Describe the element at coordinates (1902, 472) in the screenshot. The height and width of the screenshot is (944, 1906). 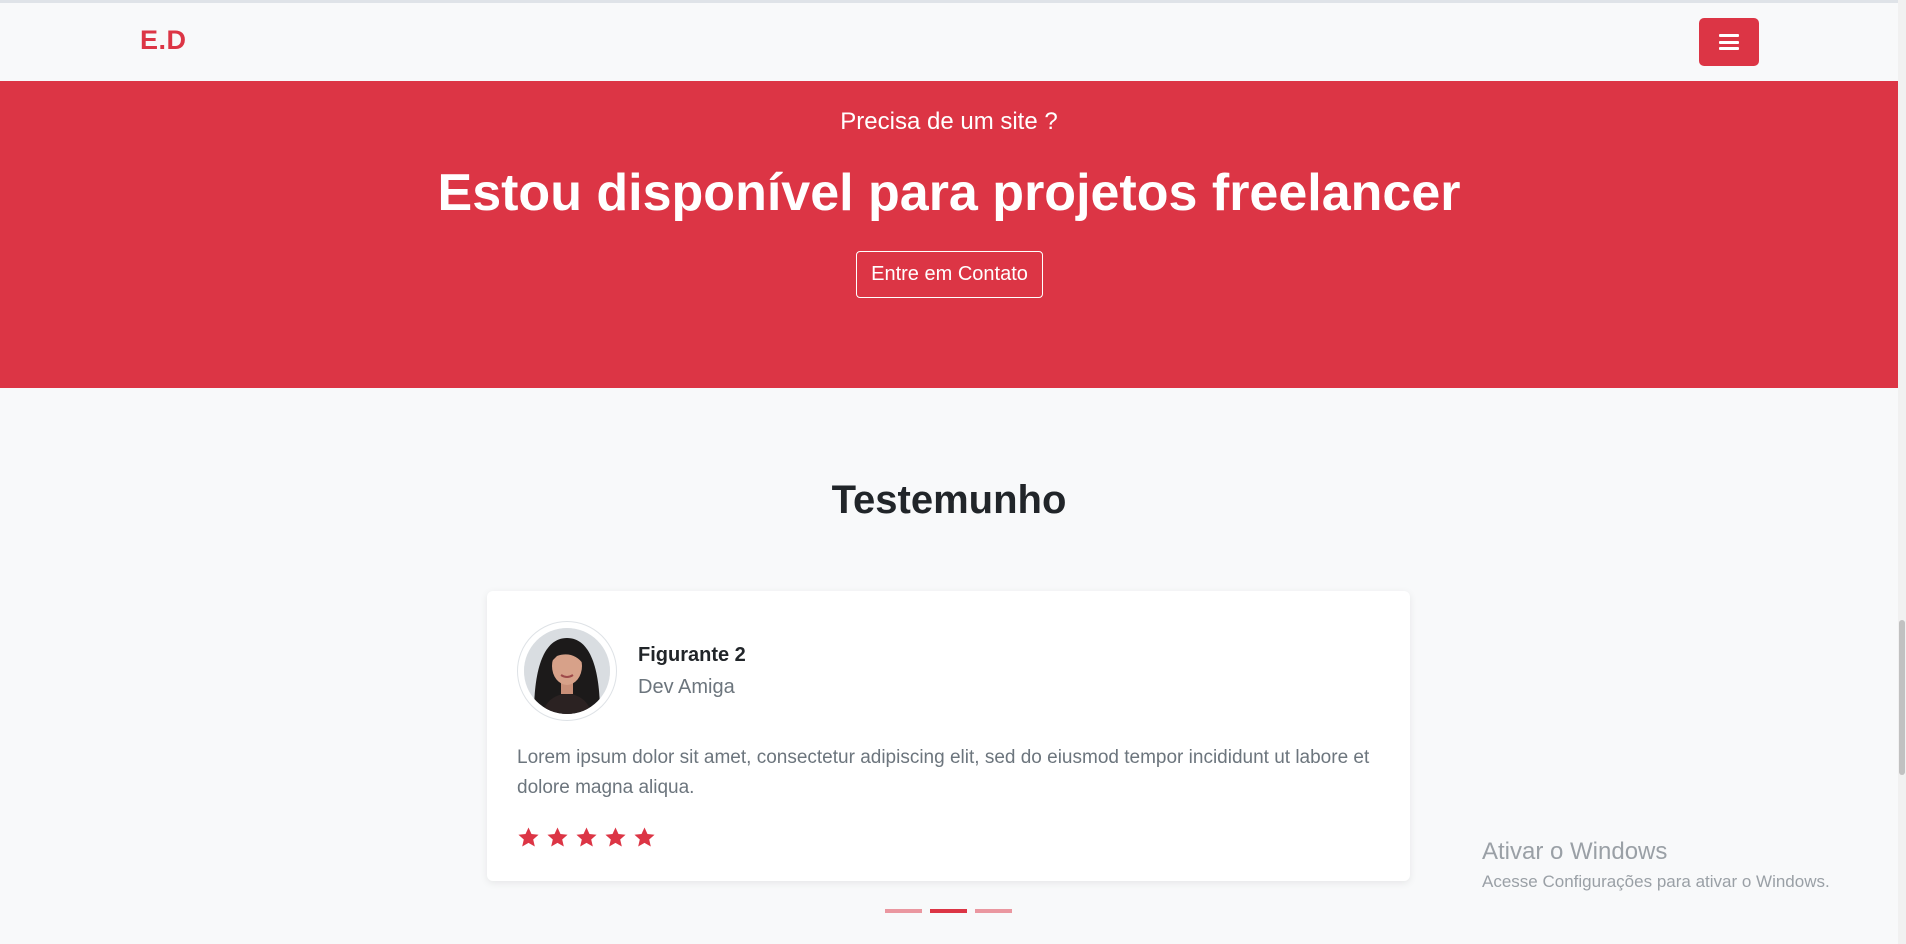
I see `page-scrollbar` at that location.